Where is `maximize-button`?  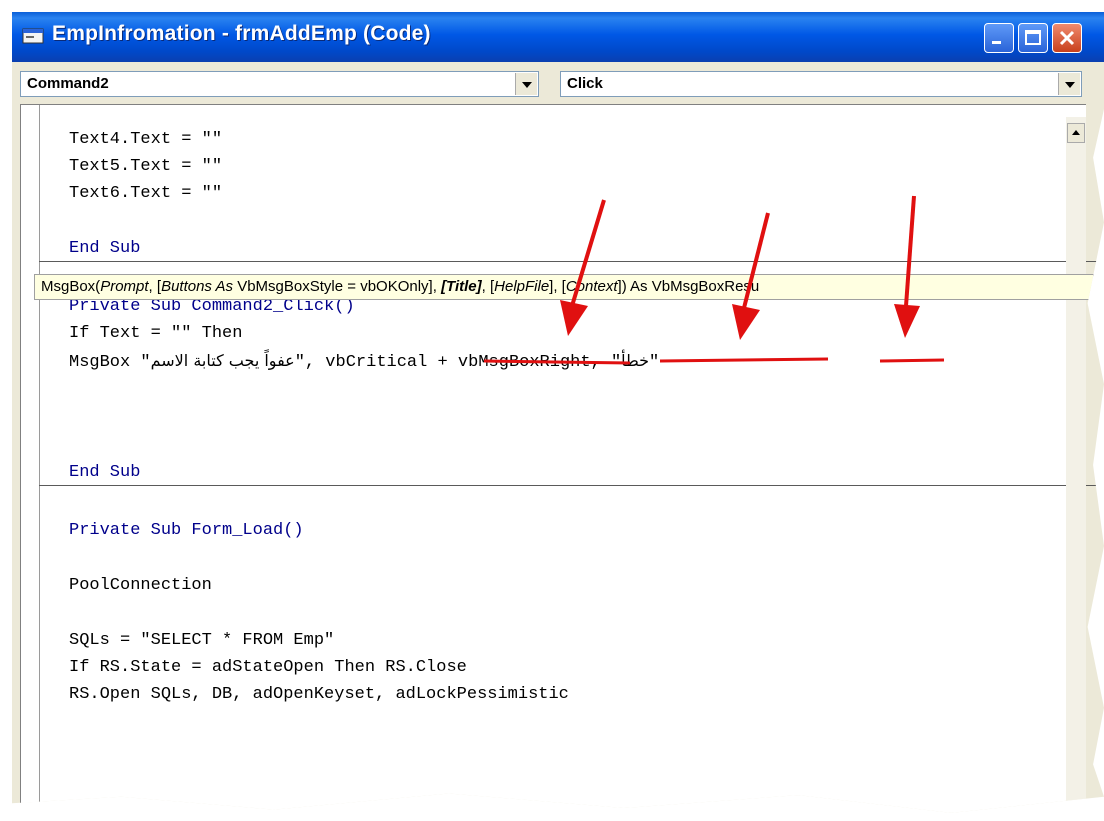
maximize-button is located at coordinates (1033, 38).